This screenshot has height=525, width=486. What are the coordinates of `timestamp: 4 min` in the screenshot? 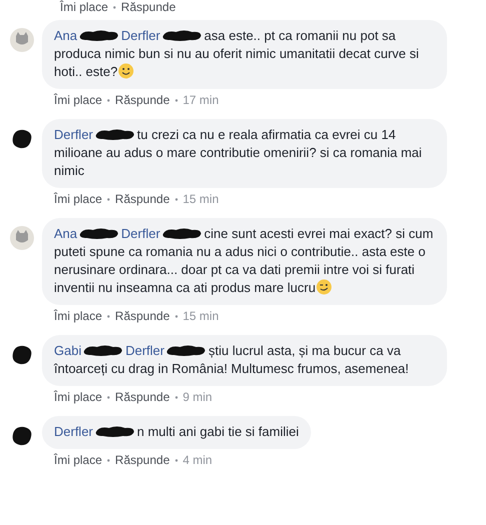 It's located at (197, 460).